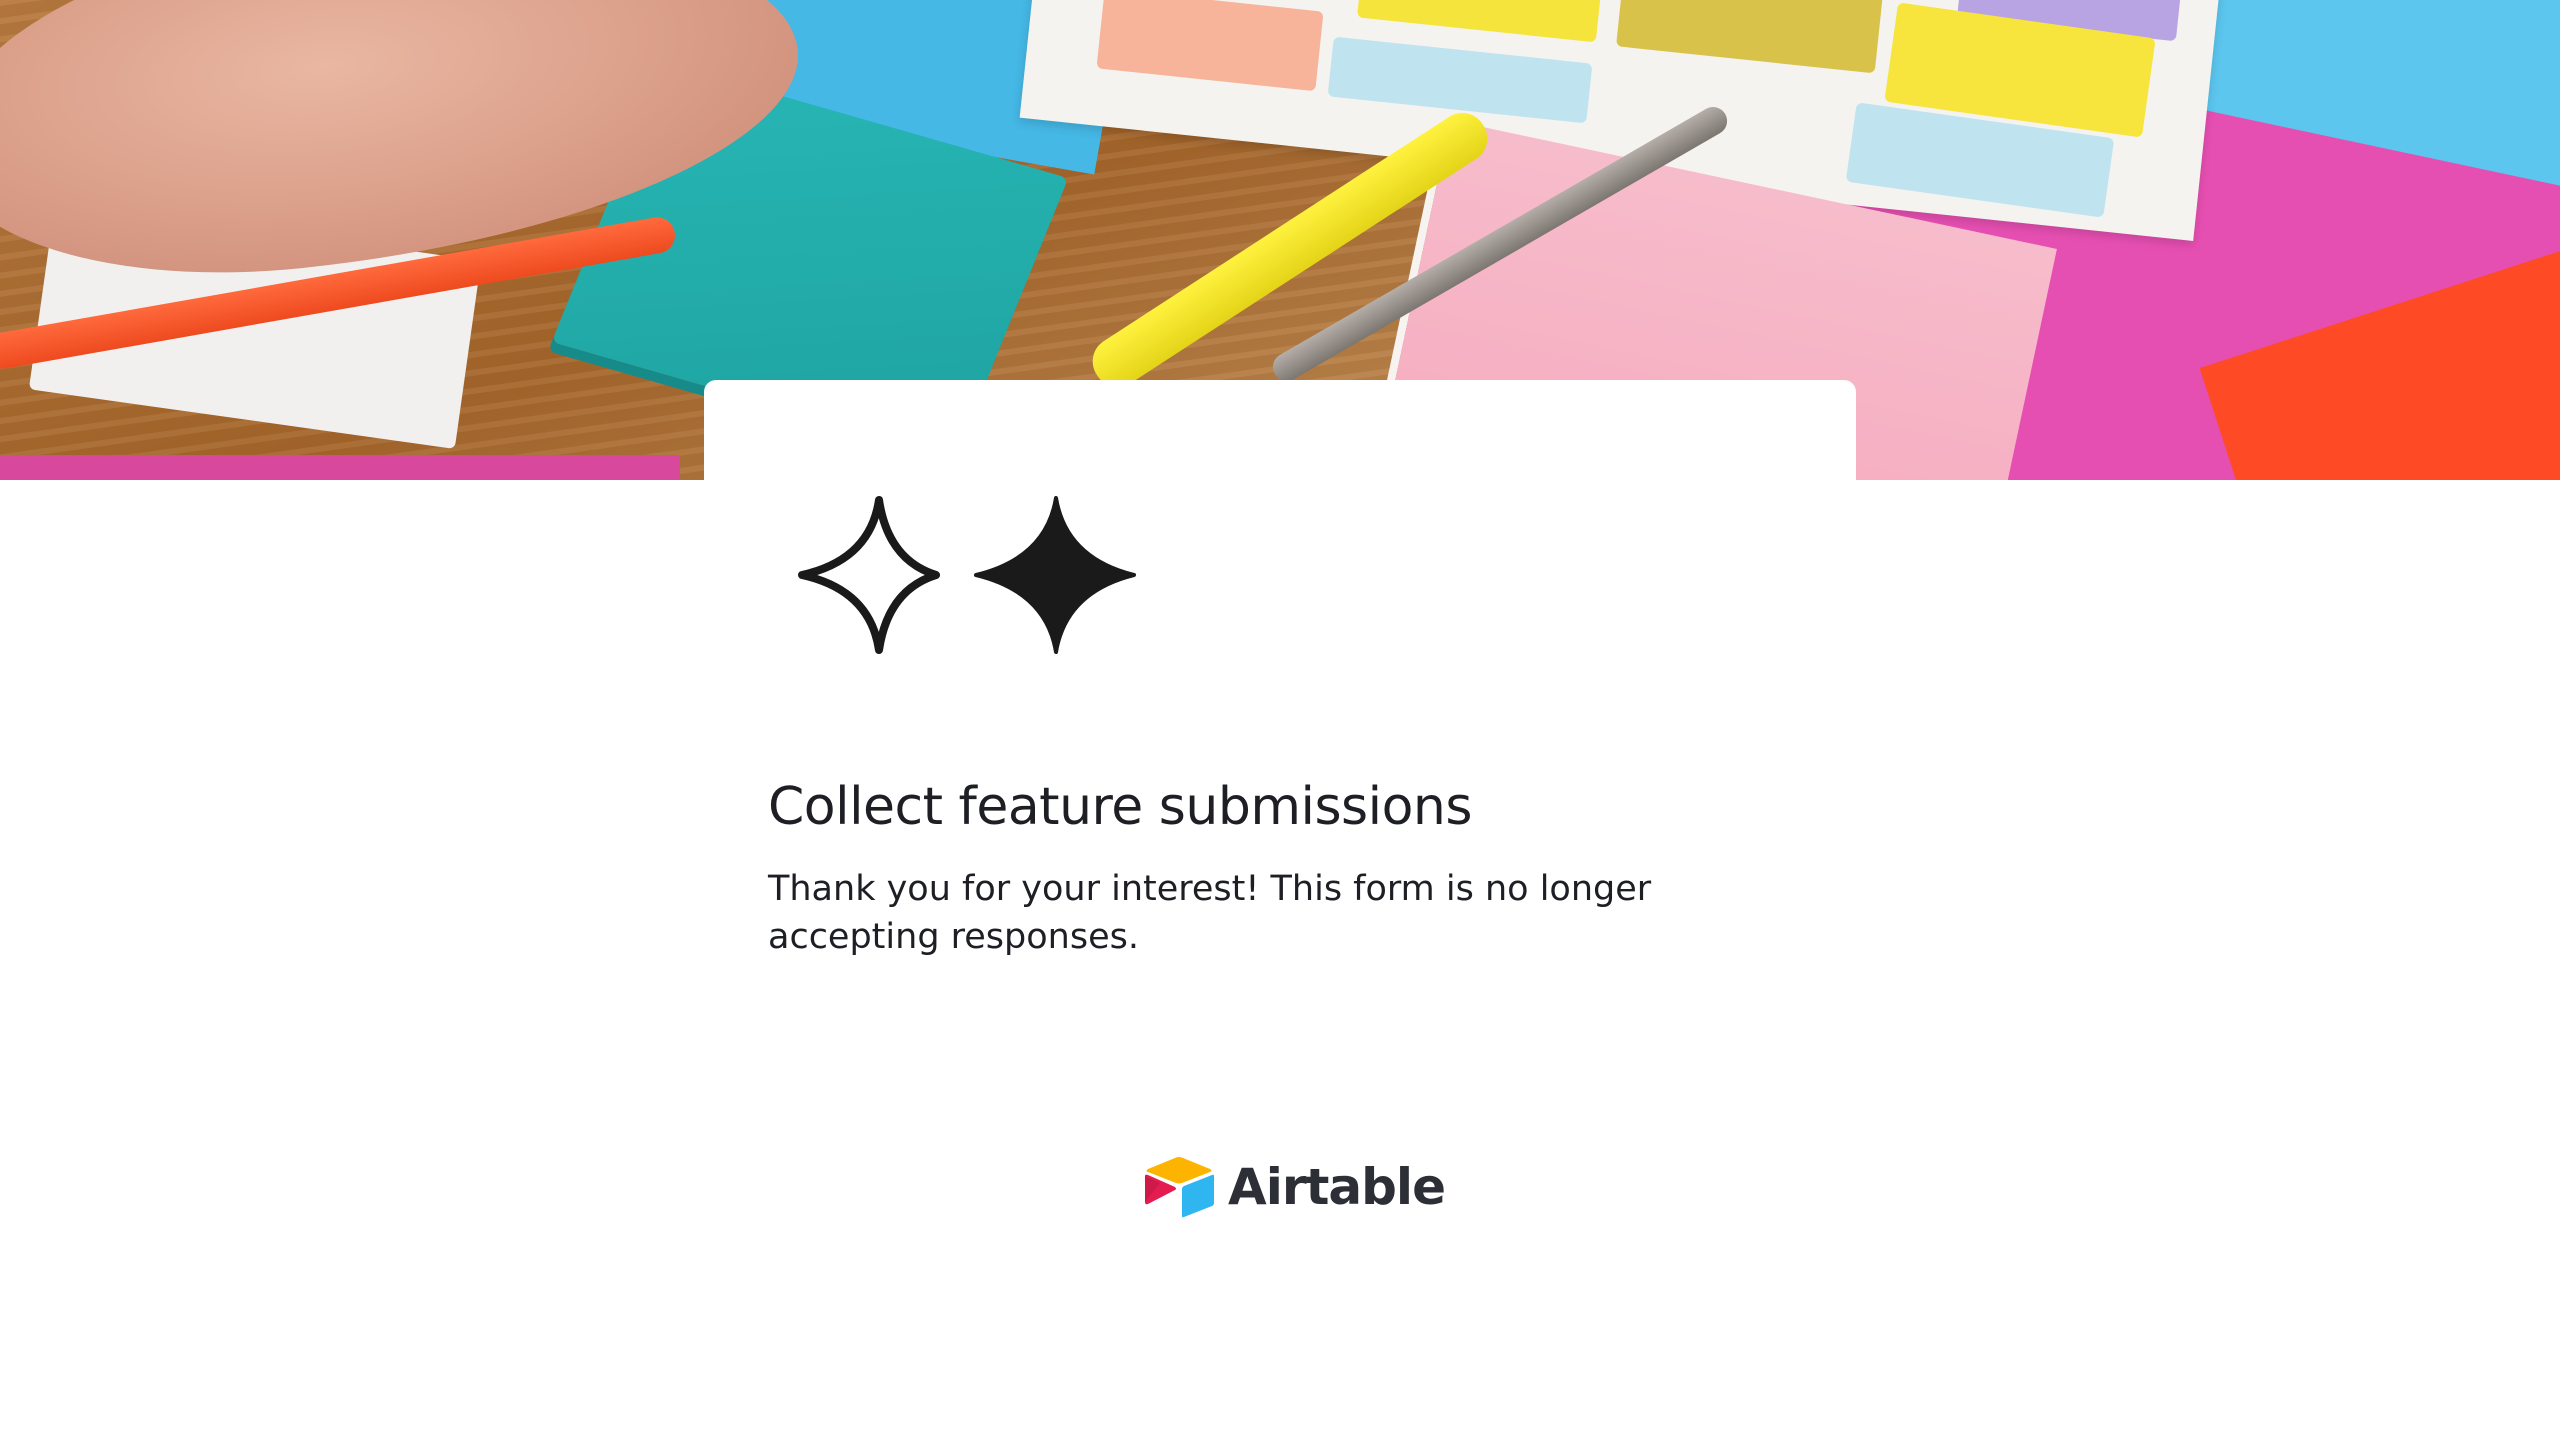 Image resolution: width=2560 pixels, height=1440 pixels. I want to click on form-title: Collect feature submissions, so click(1120, 807).